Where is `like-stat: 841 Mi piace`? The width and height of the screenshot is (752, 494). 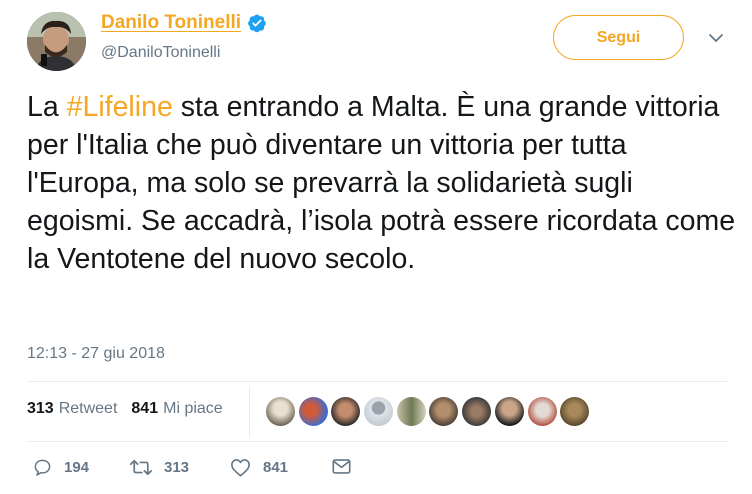
like-stat: 841 Mi piace is located at coordinates (176, 409).